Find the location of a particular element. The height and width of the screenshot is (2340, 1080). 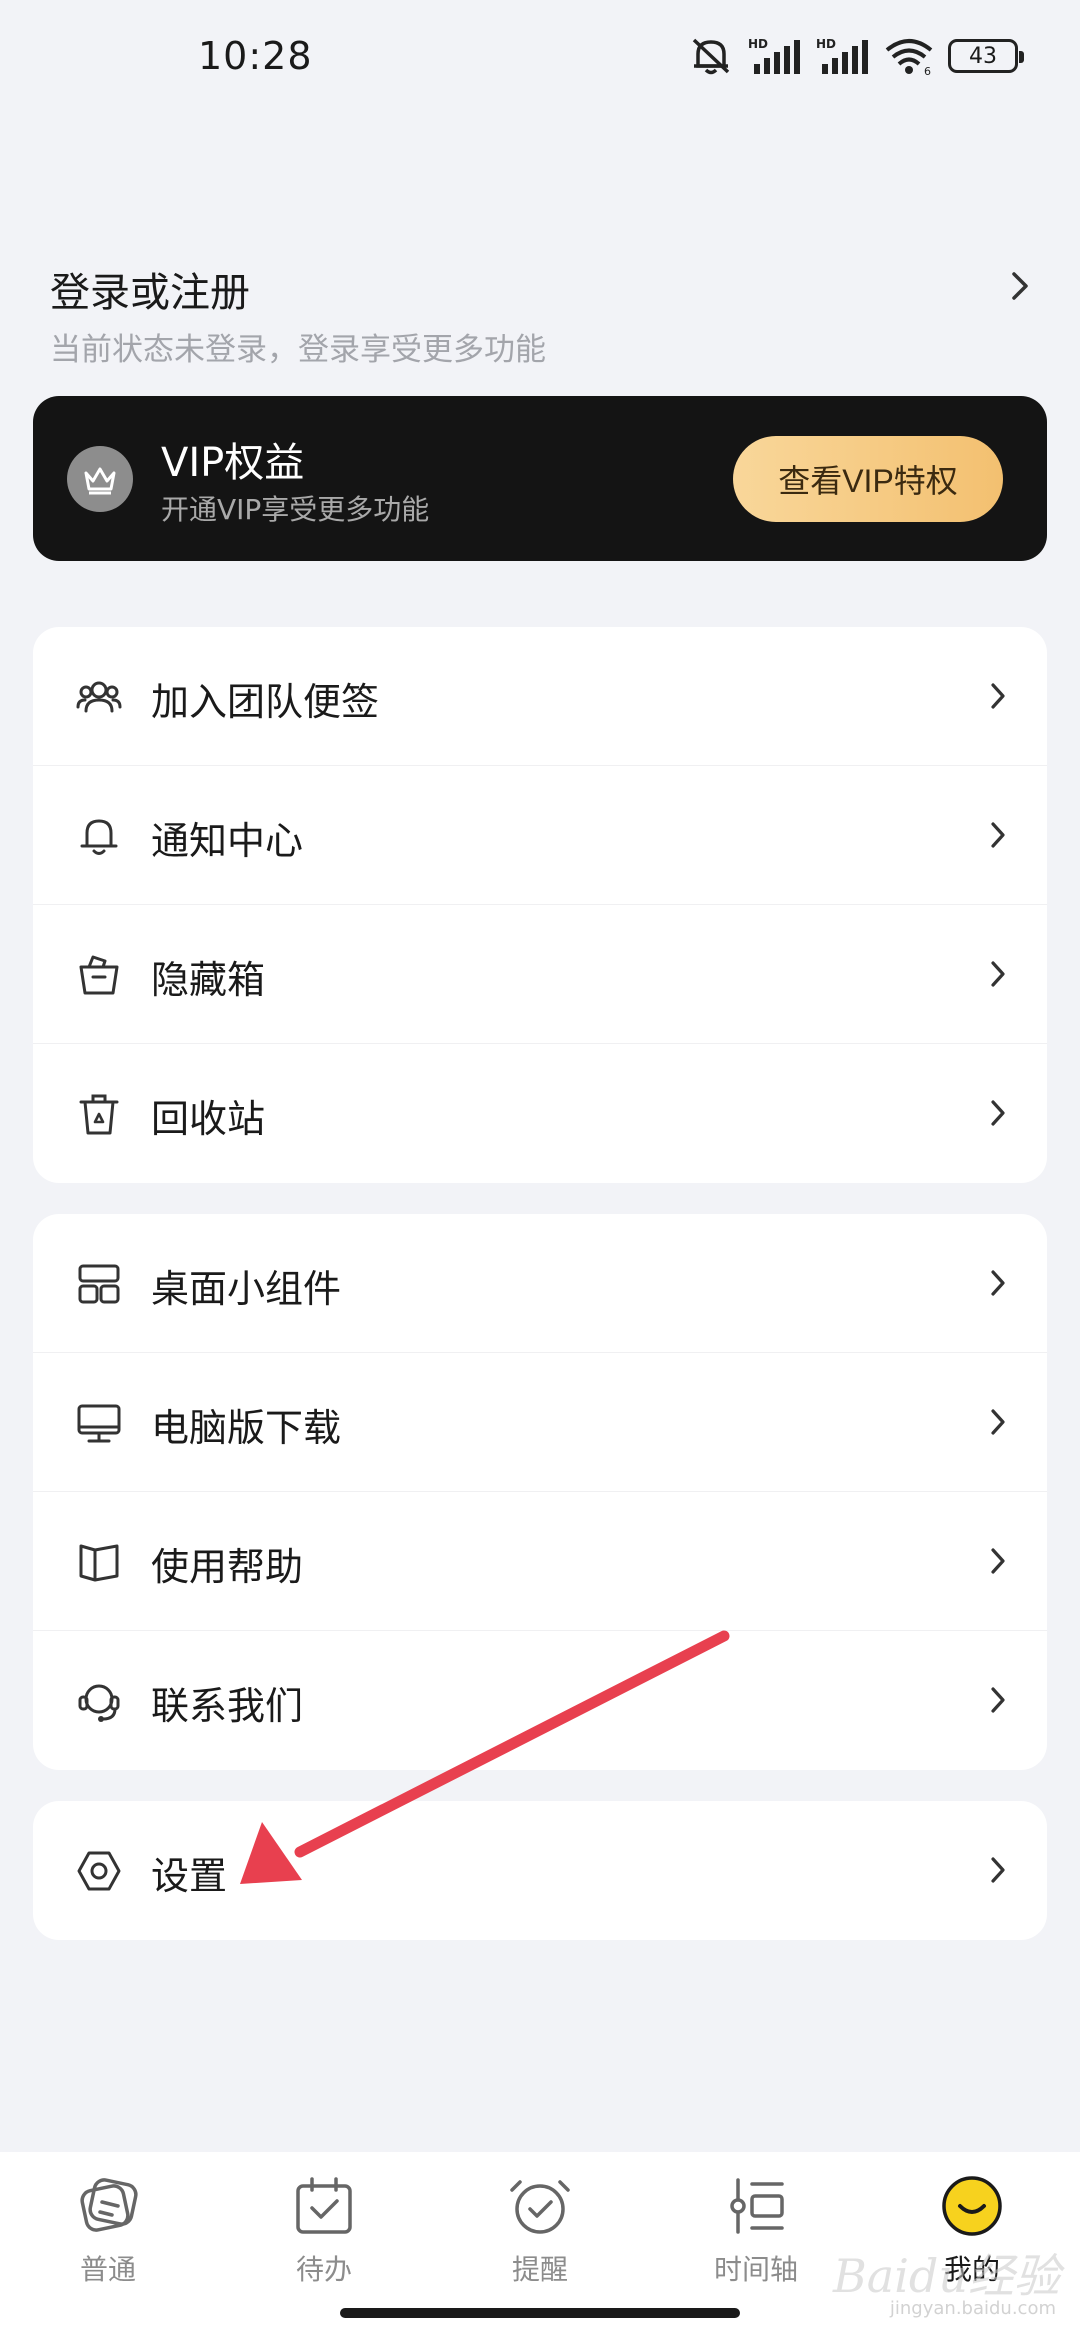

menu-item-notification-center: 通知中心 is located at coordinates (540, 835).